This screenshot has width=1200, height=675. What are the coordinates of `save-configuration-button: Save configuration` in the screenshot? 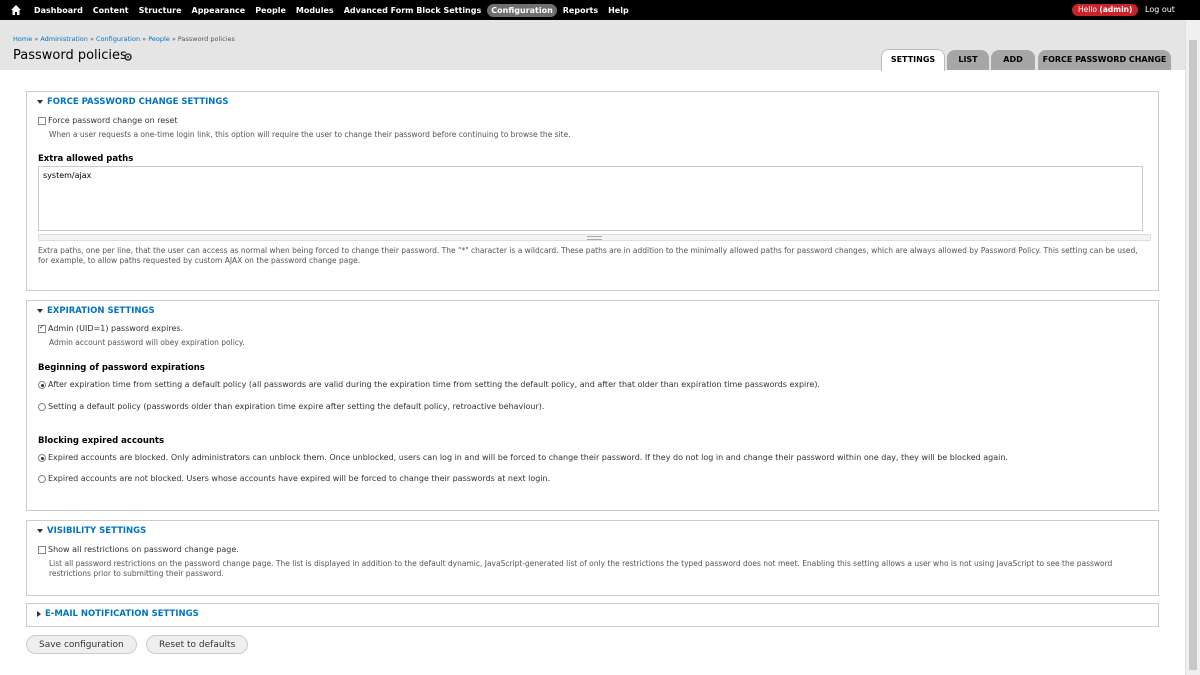 It's located at (81, 644).